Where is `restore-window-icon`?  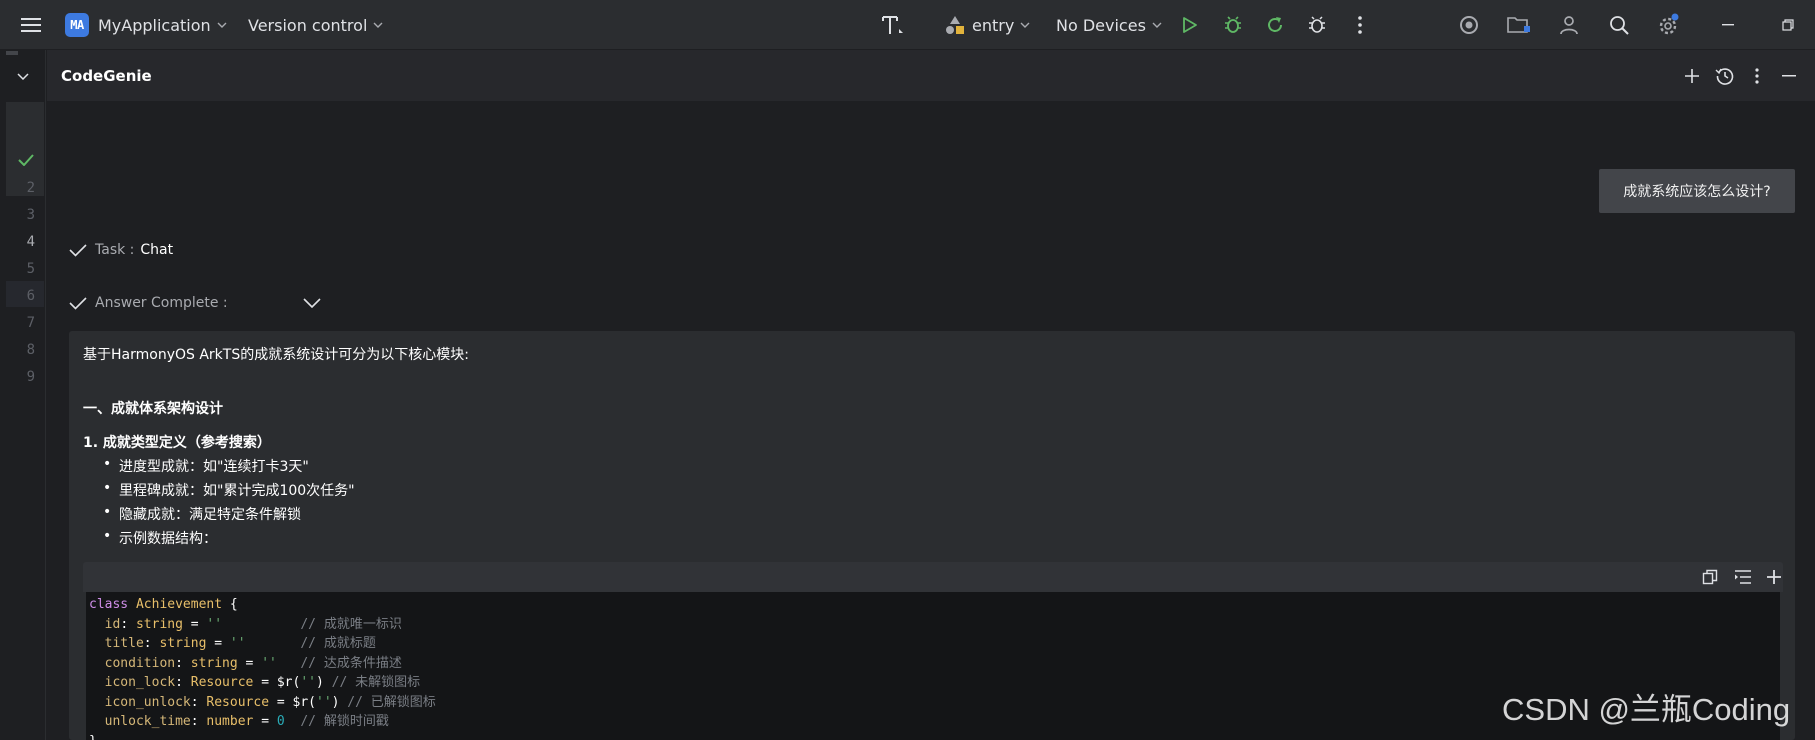 restore-window-icon is located at coordinates (1788, 25).